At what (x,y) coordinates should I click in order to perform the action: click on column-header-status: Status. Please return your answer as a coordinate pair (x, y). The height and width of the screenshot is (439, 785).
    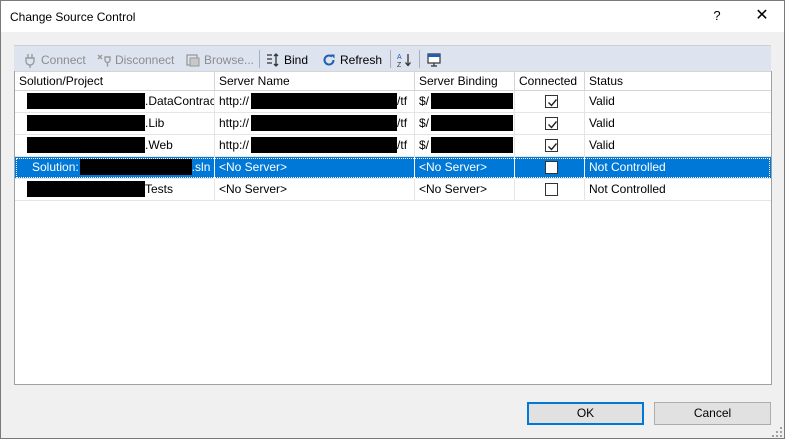
    Looking at the image, I should click on (678, 81).